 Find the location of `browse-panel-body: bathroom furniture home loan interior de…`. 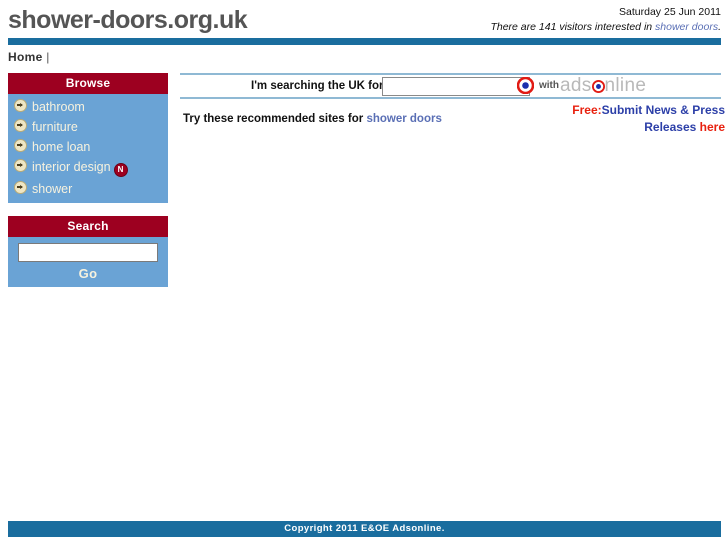

browse-panel-body: bathroom furniture home loan interior de… is located at coordinates (88, 148).